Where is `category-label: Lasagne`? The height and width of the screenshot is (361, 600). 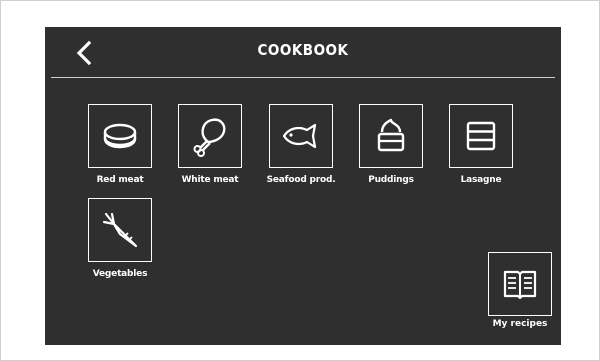
category-label: Lasagne is located at coordinates (481, 180).